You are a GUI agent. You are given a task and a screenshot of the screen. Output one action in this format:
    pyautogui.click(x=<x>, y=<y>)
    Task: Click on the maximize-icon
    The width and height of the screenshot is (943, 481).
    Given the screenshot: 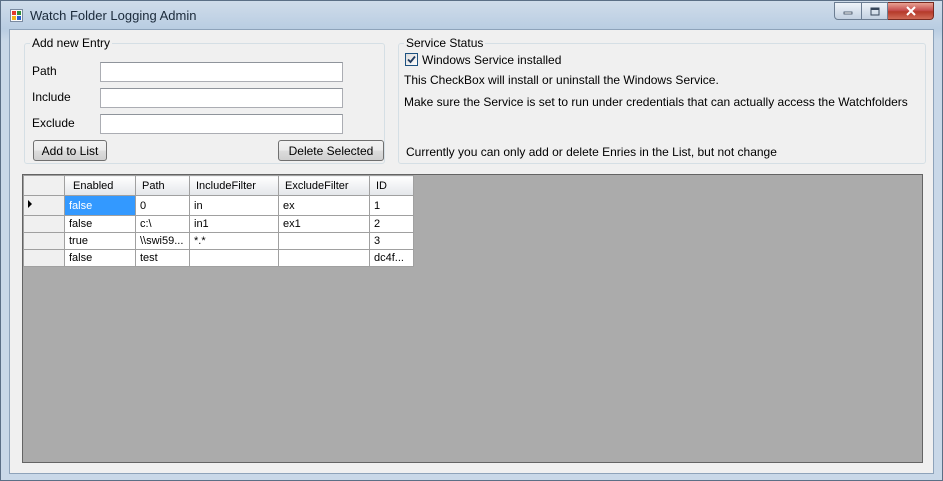 What is the action you would take?
    pyautogui.click(x=874, y=11)
    